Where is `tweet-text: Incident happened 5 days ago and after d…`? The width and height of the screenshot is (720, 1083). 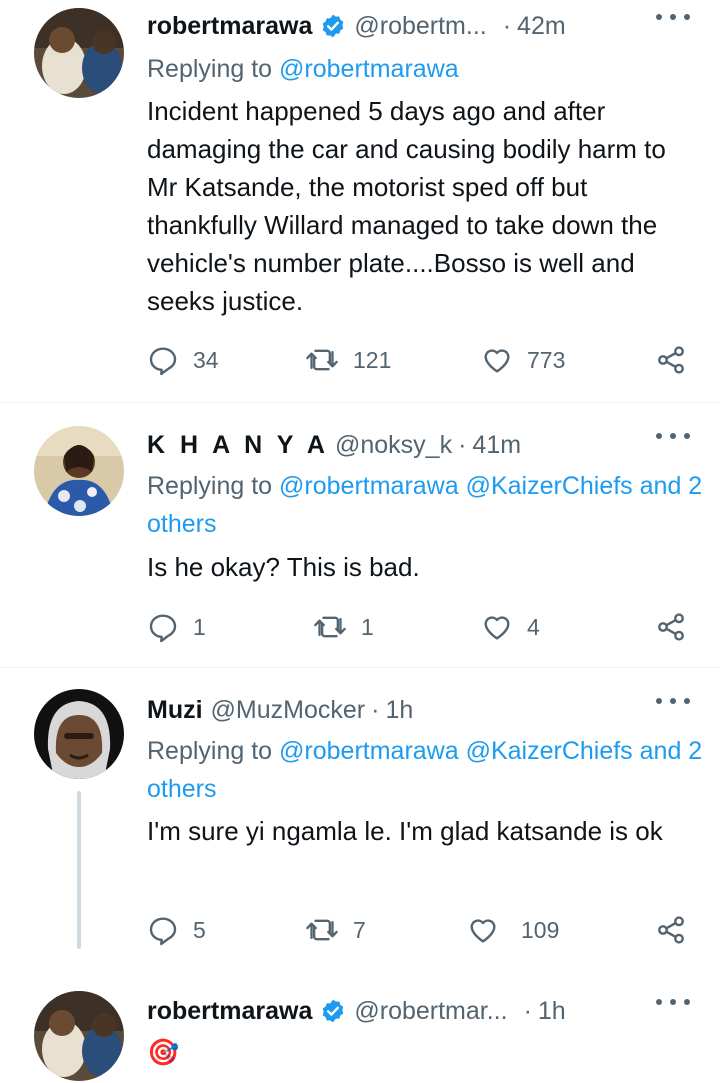
tweet-text: Incident happened 5 days ago and after d… is located at coordinates (406, 206).